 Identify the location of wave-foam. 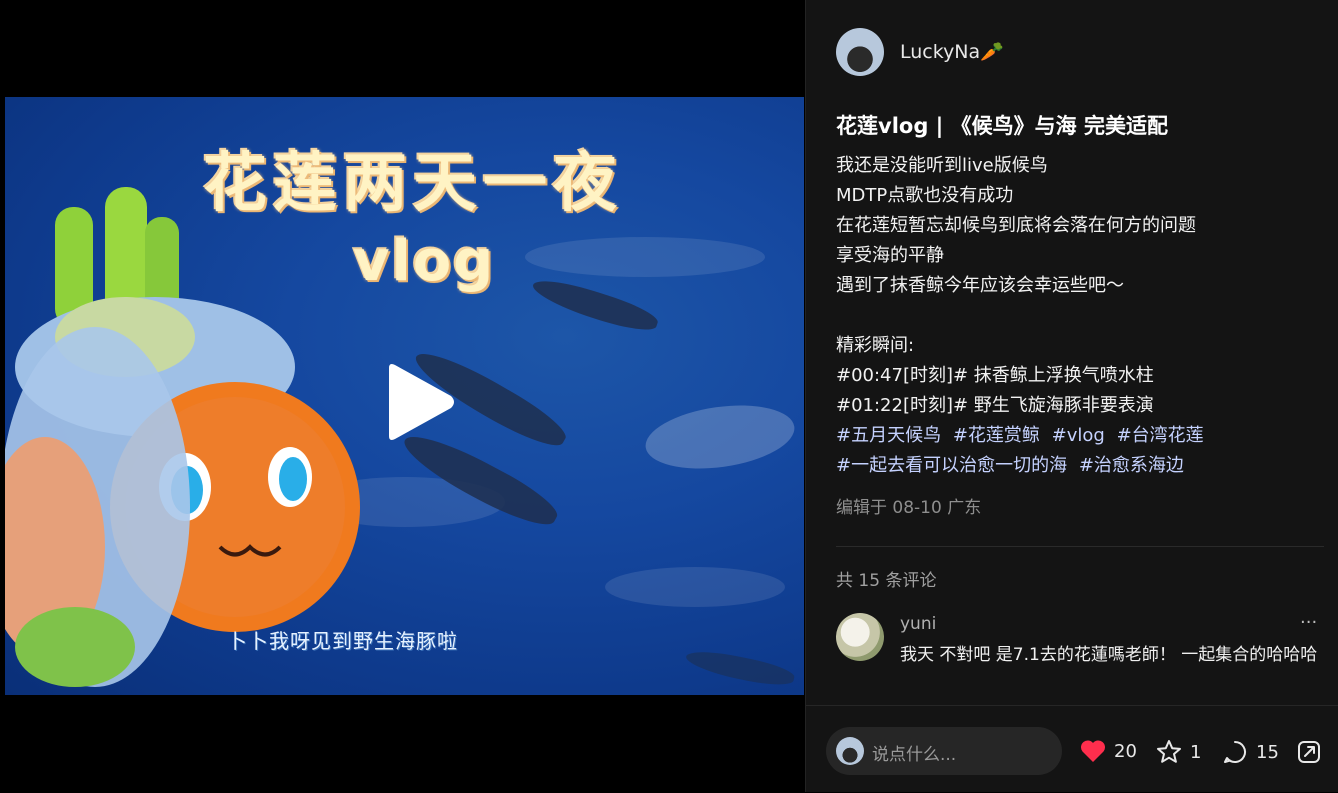
(720, 437).